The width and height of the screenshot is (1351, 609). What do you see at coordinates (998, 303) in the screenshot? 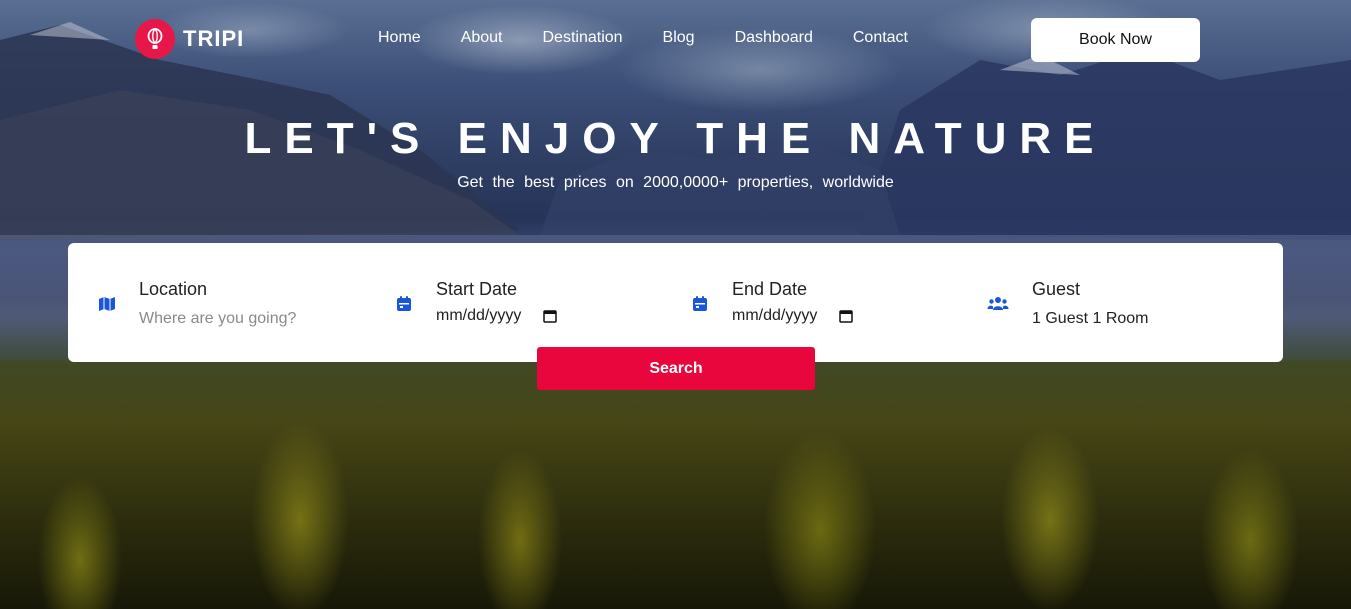
I see `users-icon` at bounding box center [998, 303].